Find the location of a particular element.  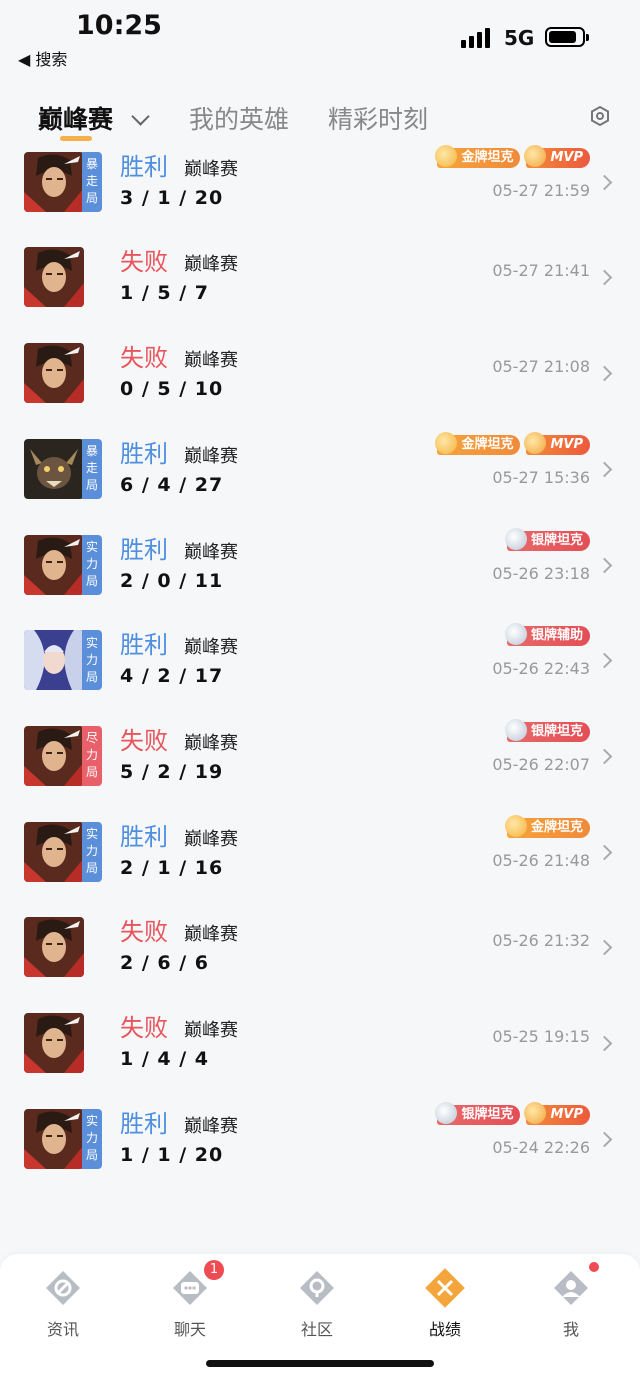

match-row: 失败 巅峰赛 1 / 4 / 4 05-25 19:15 is located at coordinates (320, 1044).